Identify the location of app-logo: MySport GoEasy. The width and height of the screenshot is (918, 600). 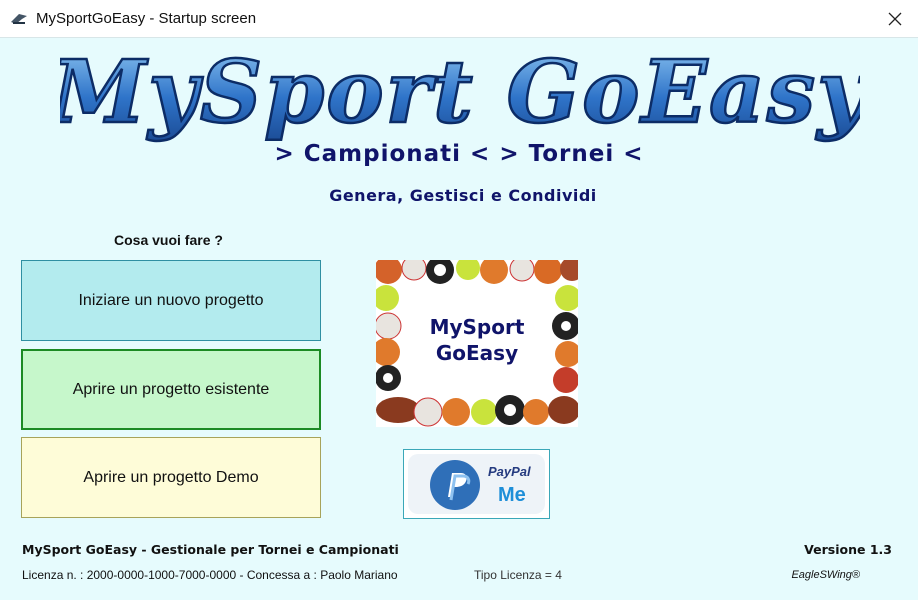
(460, 94).